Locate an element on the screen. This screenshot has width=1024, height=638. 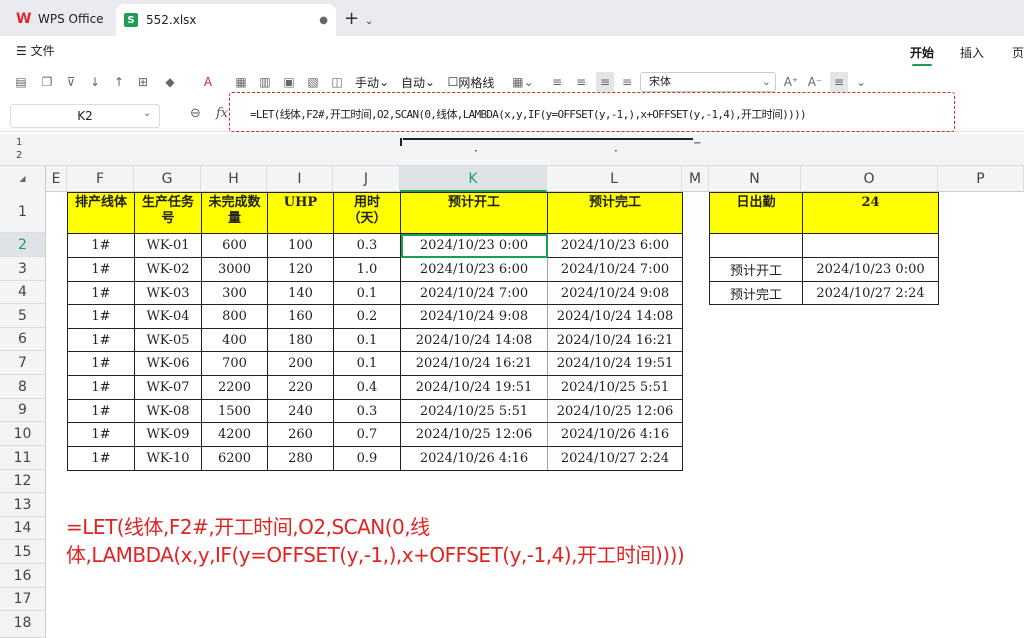
table-cell: 4200 is located at coordinates (234, 434).